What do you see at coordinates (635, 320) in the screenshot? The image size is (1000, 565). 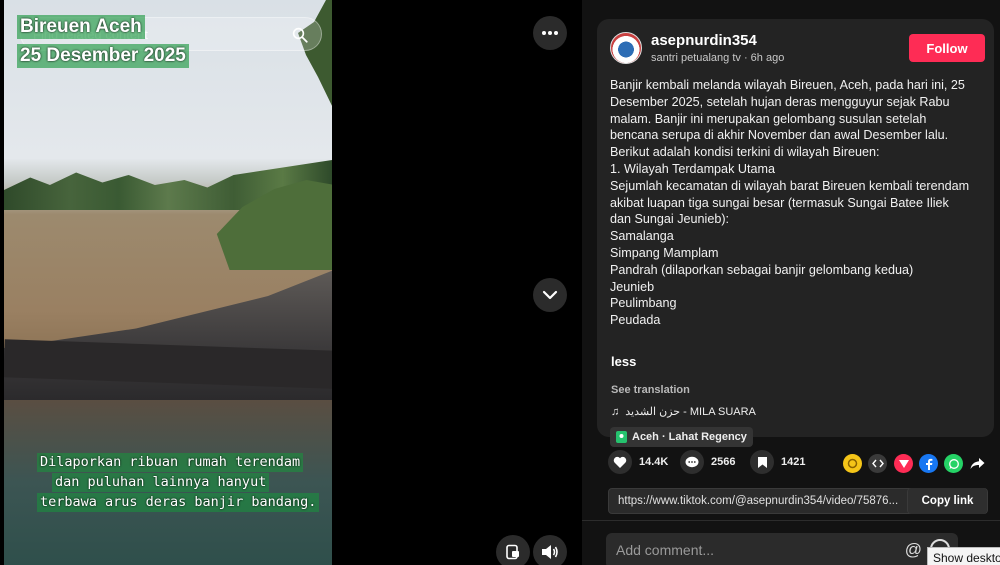 I see `caption-line: Peudada` at bounding box center [635, 320].